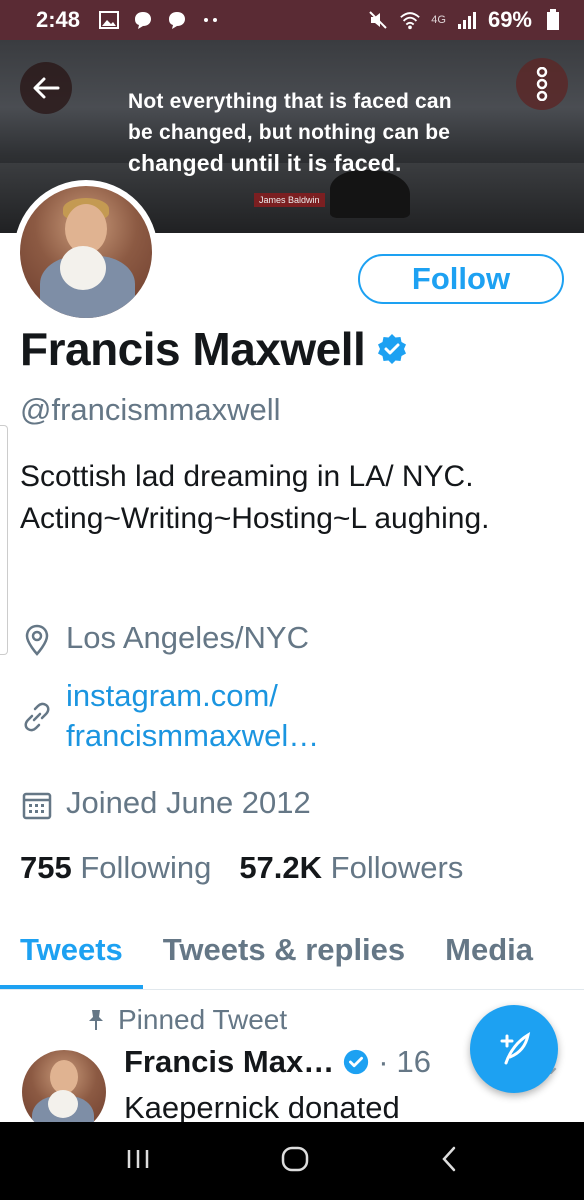 This screenshot has width=584, height=1200. Describe the element at coordinates (262, 1108) in the screenshot. I see `tweet-text: Kaepernick donated` at that location.